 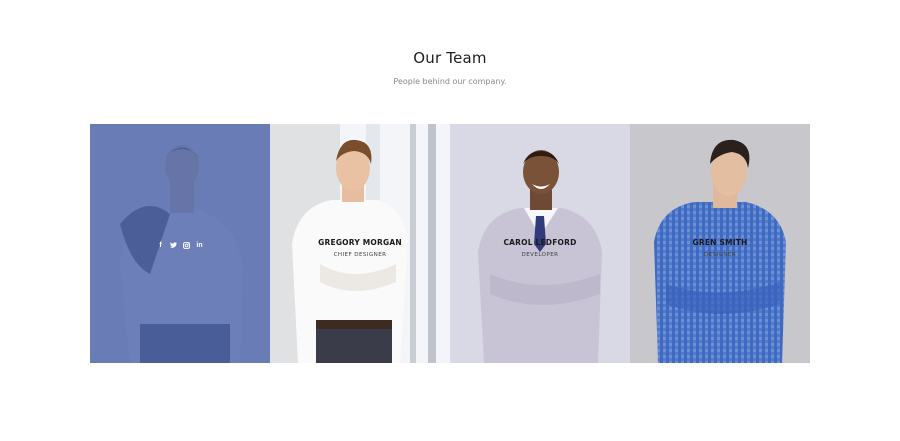 I want to click on team-card-4: GREN SMITH DESIGNER, so click(x=720, y=243).